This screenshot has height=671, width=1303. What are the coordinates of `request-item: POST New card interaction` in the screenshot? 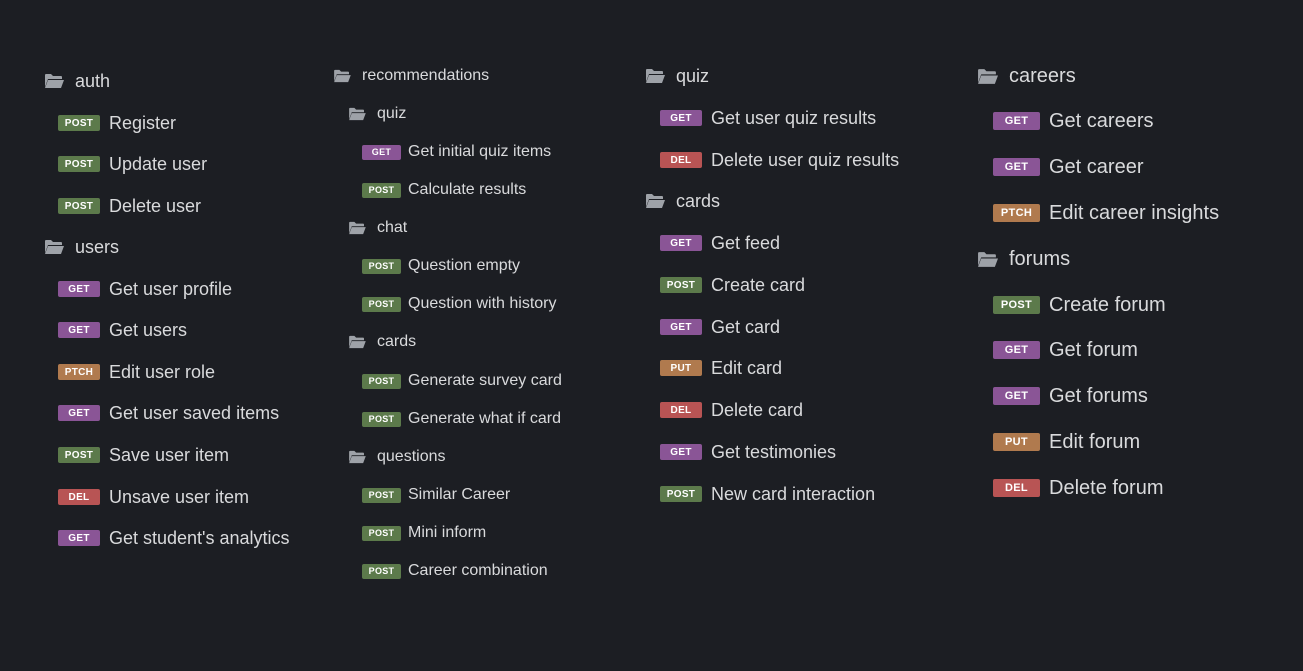 It's located at (767, 494).